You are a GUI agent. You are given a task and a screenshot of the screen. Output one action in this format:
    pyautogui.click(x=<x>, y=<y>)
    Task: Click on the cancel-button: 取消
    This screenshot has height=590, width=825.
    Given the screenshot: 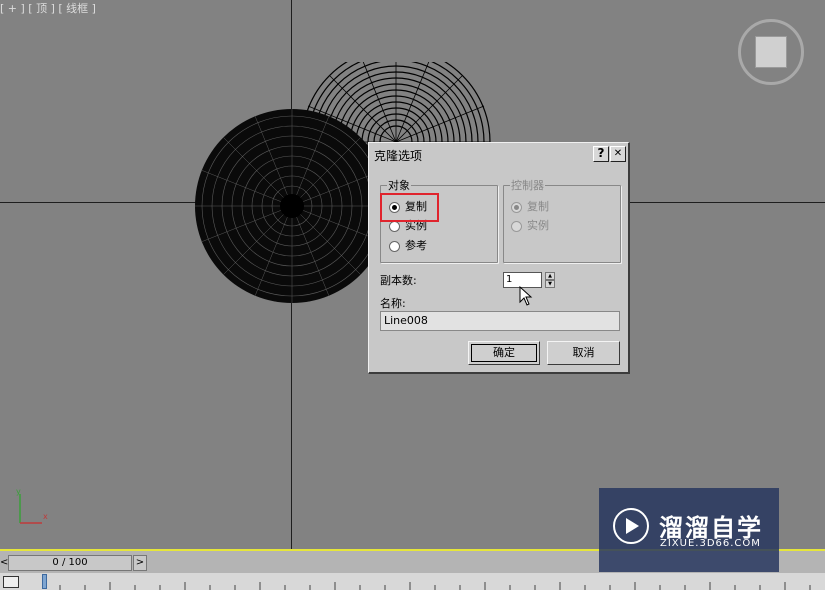 What is the action you would take?
    pyautogui.click(x=583, y=353)
    